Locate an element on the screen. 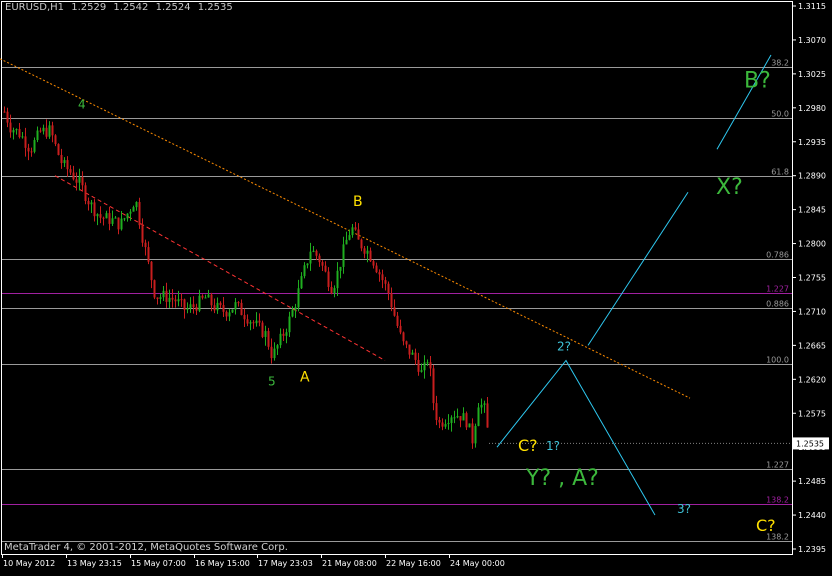 The width and height of the screenshot is (832, 576). wave-label: B is located at coordinates (358, 202).